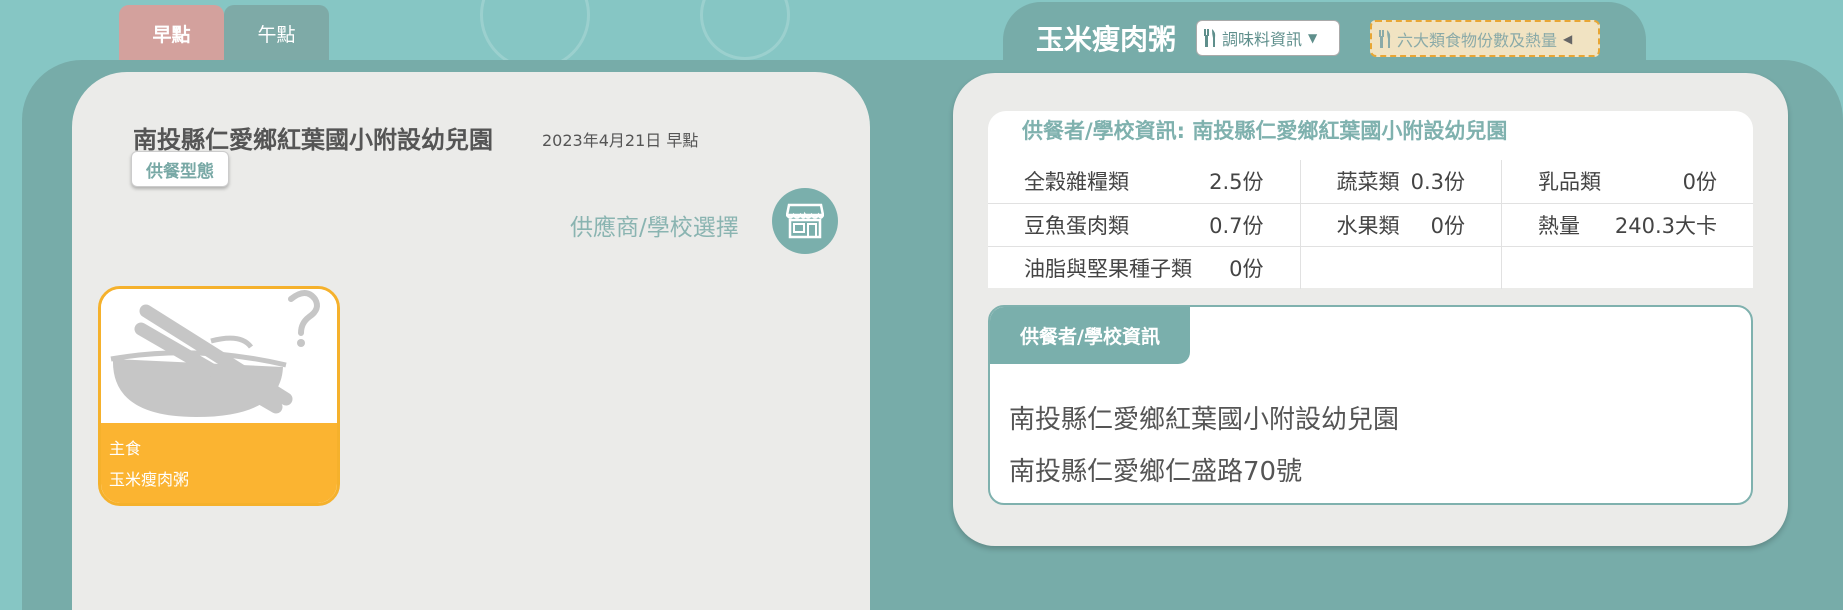 The width and height of the screenshot is (1843, 610). I want to click on vegetable-value: 0.3份, so click(1454, 181).